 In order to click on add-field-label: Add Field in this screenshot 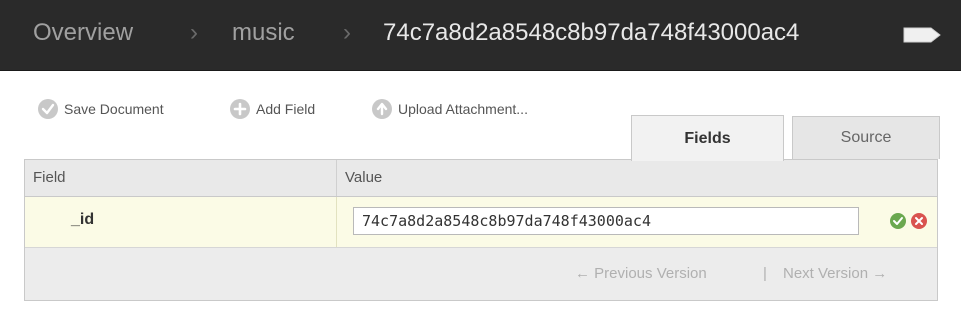, I will do `click(286, 109)`.